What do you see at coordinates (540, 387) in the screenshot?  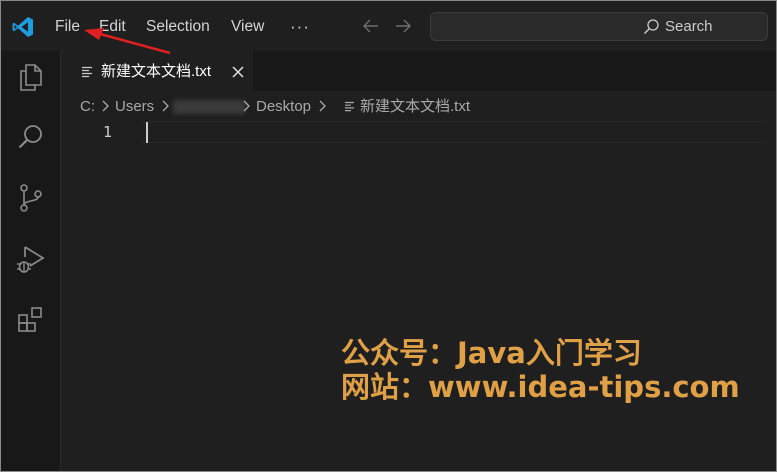 I see `watermark-line-2: 网站：www.idea-tips.com` at bounding box center [540, 387].